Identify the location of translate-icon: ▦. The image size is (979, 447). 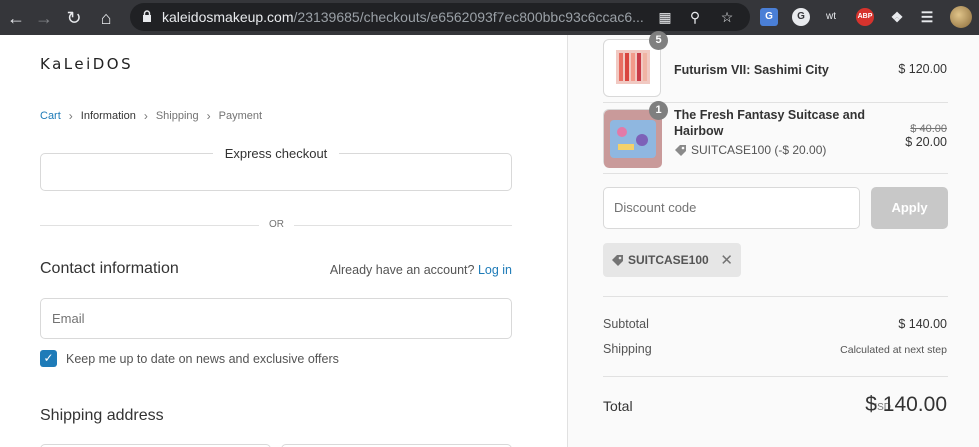
(665, 17).